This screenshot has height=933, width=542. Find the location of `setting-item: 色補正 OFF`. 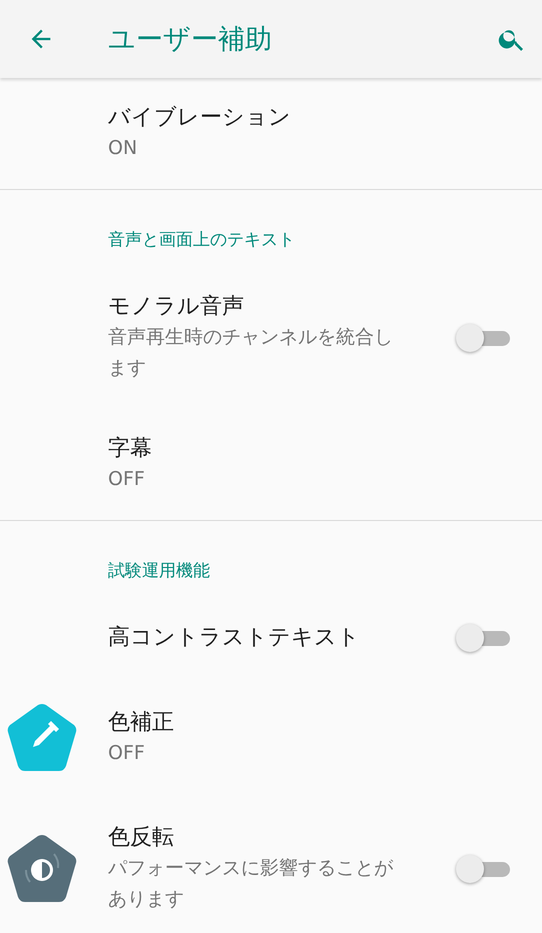

setting-item: 色補正 OFF is located at coordinates (271, 738).